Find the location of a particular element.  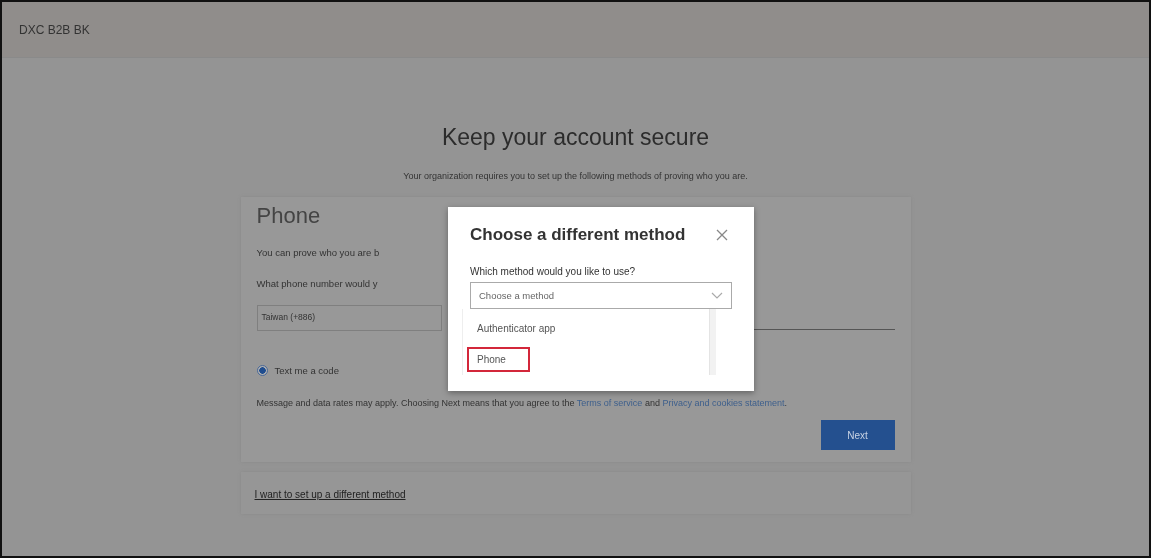

organization-name: DXC B2B BK is located at coordinates (54, 29).